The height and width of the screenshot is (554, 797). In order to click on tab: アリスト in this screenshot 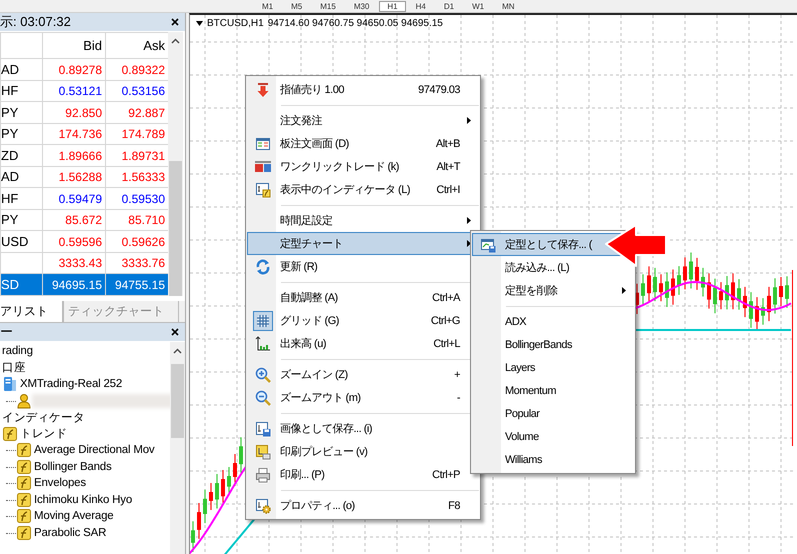, I will do `click(31, 312)`.